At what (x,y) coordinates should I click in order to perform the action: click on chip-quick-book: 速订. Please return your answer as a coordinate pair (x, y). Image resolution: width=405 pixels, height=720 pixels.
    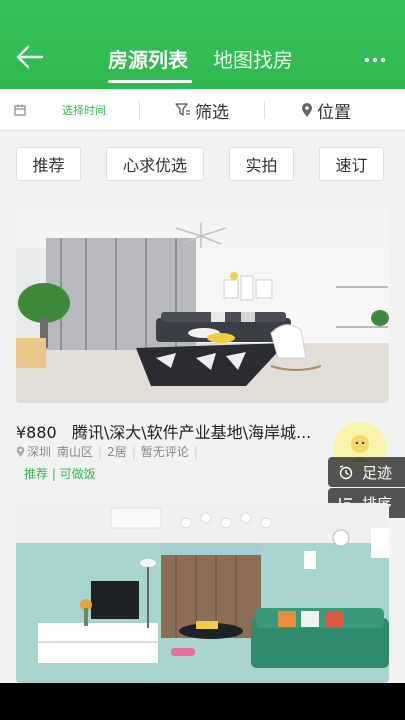
    Looking at the image, I should click on (351, 164).